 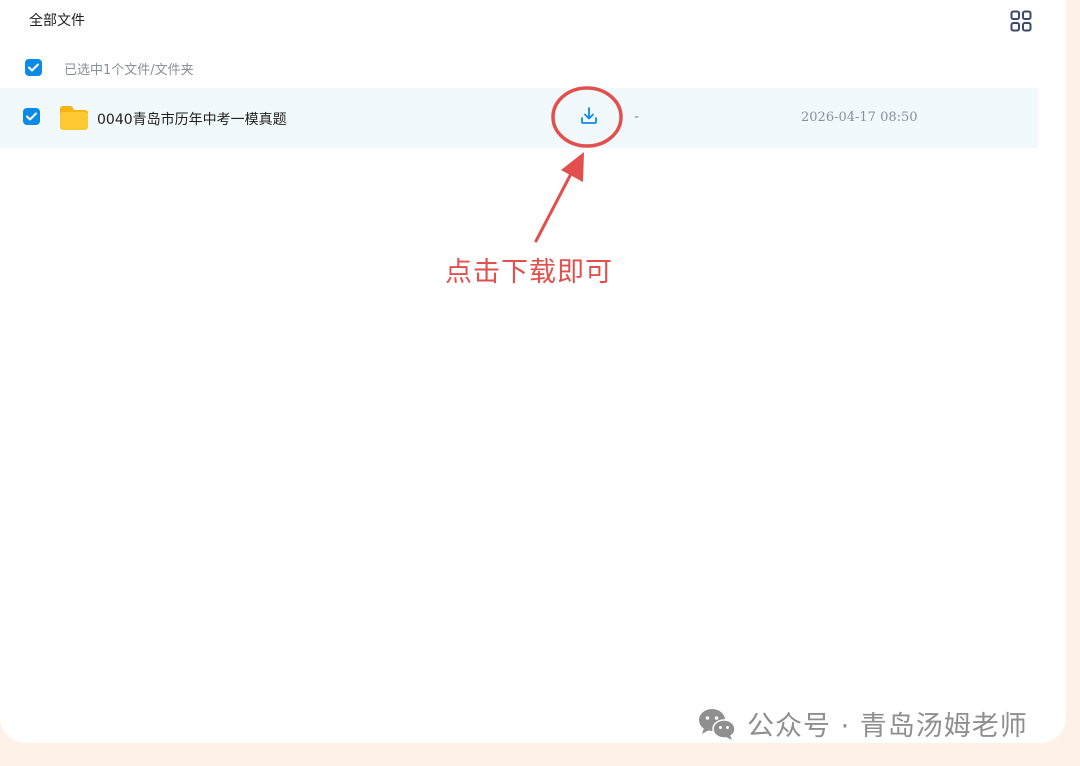 I want to click on file-size: -, so click(x=637, y=117).